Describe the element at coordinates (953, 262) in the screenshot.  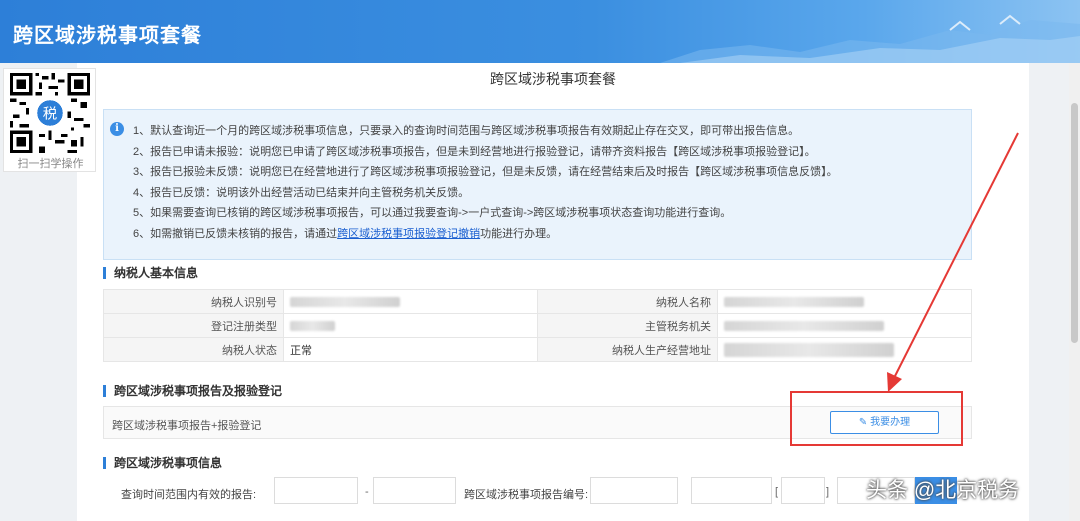
I see `annotation-arrow` at that location.